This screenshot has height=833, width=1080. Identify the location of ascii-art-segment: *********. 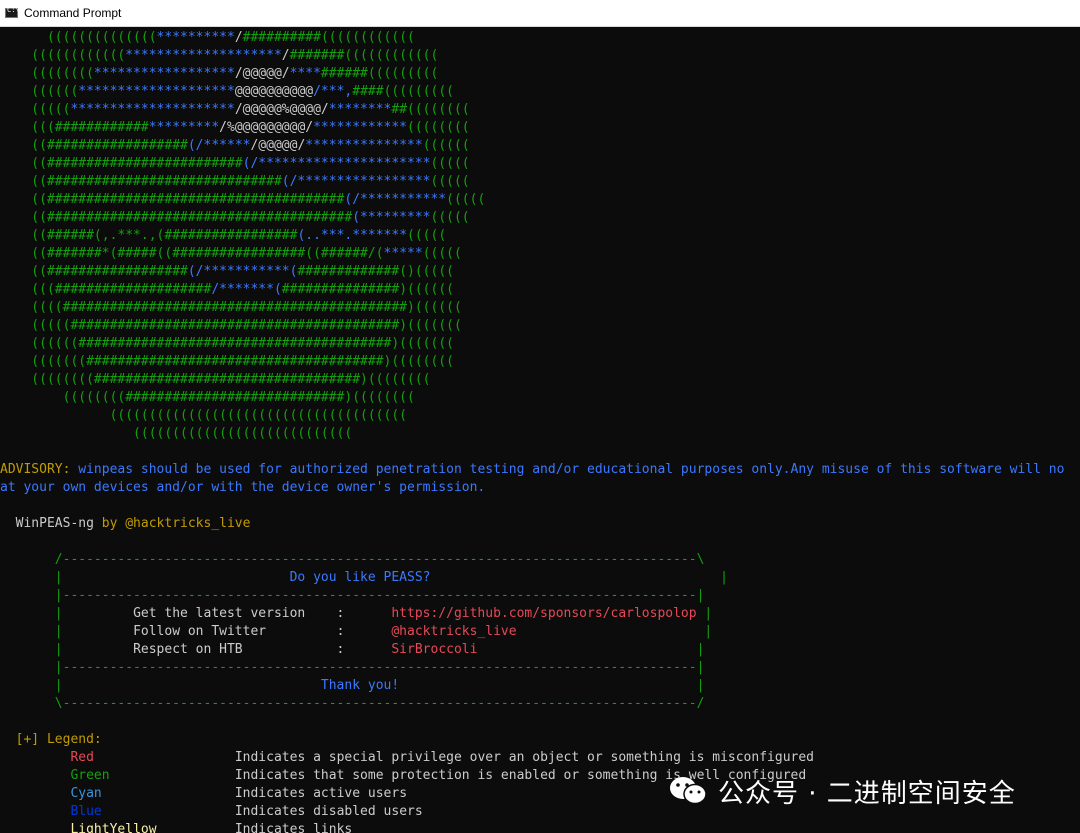
(184, 127).